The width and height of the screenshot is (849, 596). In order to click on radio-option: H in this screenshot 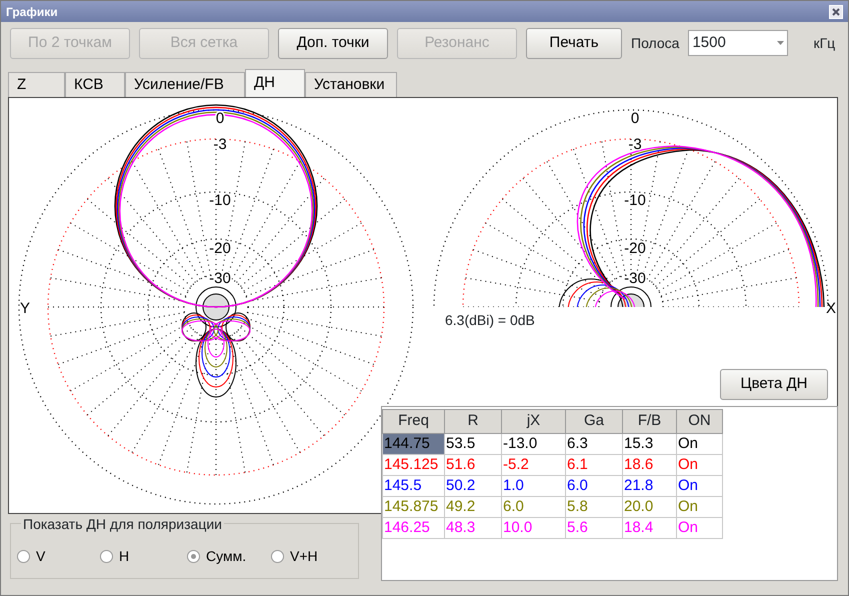, I will do `click(143, 556)`.